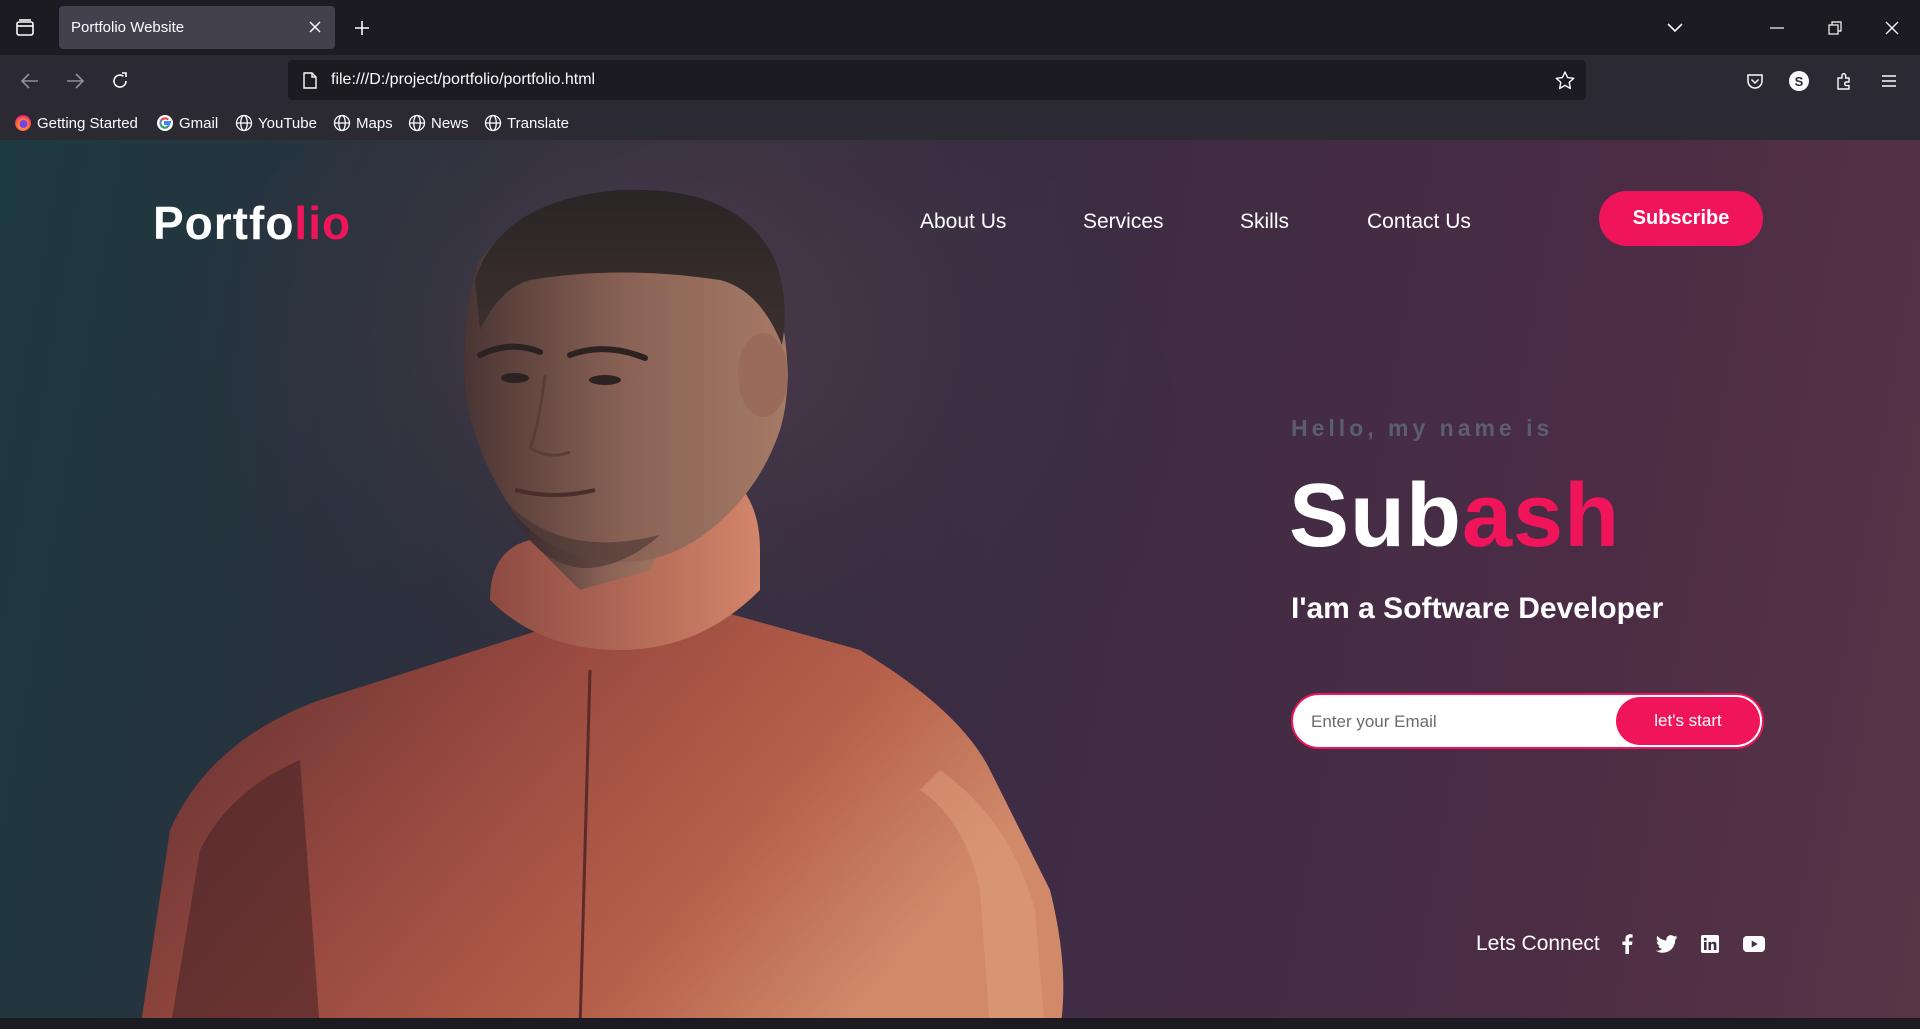  What do you see at coordinates (199, 123) in the screenshot?
I see `bookmark-label: Gmail` at bounding box center [199, 123].